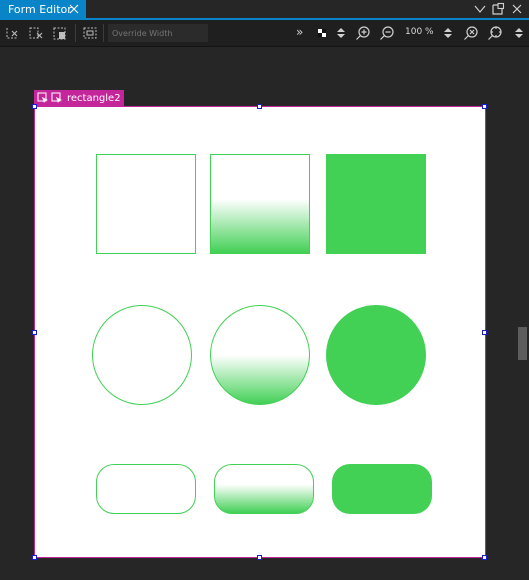 This screenshot has height=580, width=529. Describe the element at coordinates (264, 10) in the screenshot. I see `tab-bar: Form Editor` at that location.